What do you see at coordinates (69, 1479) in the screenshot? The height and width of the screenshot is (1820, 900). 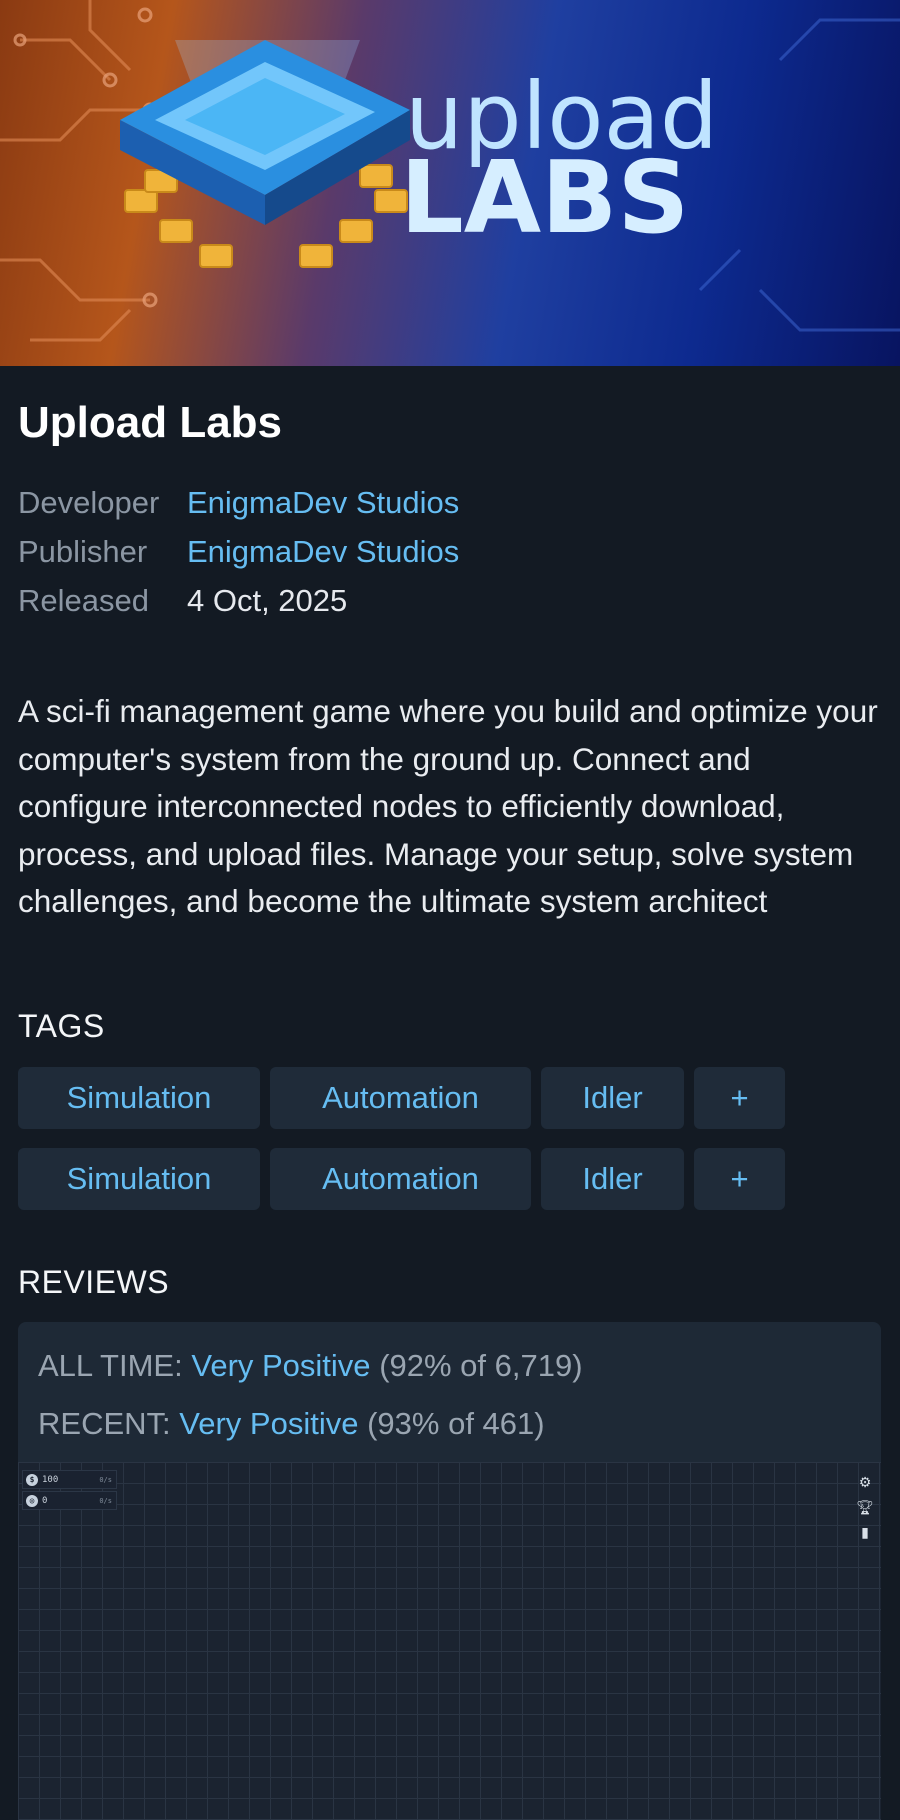 I see `money-counter: $ 100 0/s` at bounding box center [69, 1479].